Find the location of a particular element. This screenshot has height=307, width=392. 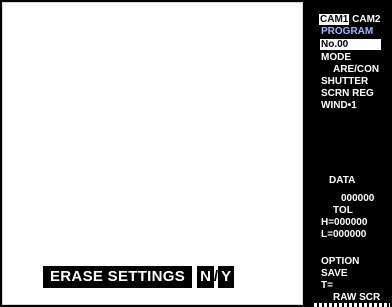

option-no-button: N is located at coordinates (205, 277).